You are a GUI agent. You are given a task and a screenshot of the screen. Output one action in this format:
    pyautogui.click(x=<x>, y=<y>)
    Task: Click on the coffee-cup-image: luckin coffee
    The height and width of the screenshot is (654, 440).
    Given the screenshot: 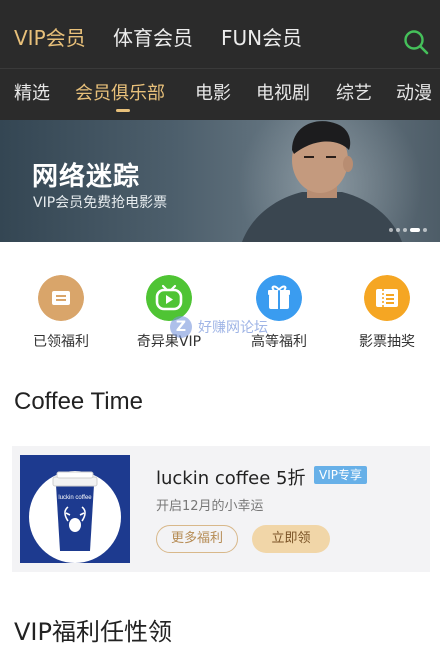 What is the action you would take?
    pyautogui.click(x=75, y=509)
    